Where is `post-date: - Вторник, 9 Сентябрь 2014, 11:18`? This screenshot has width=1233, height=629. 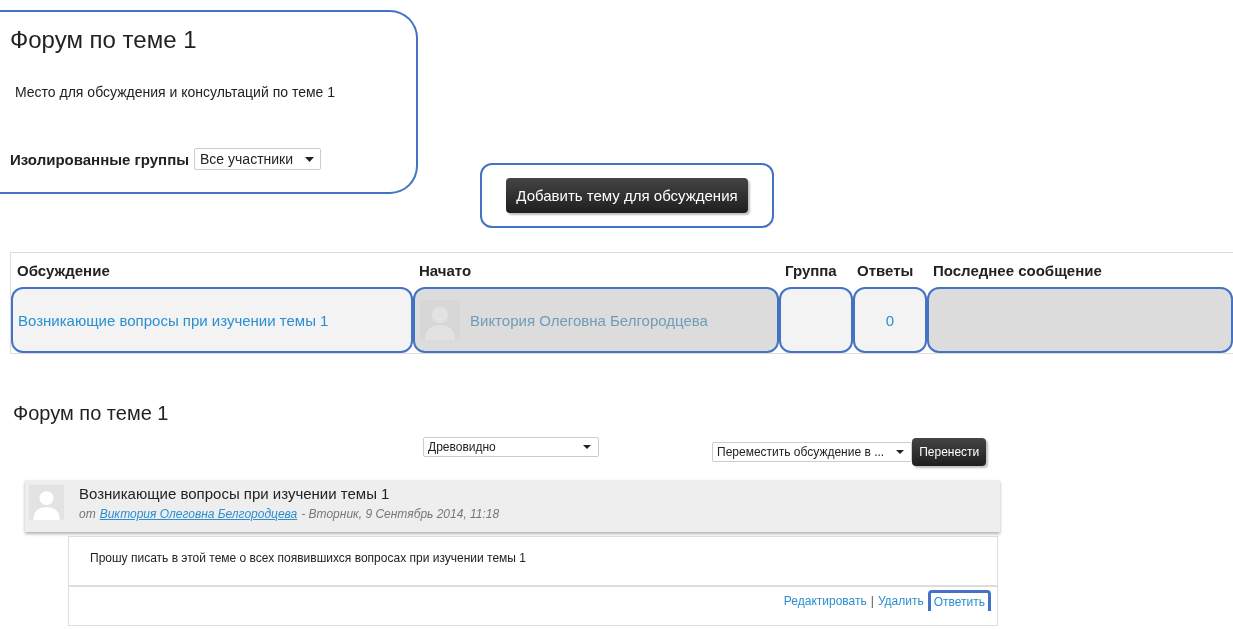 post-date: - Вторник, 9 Сентябрь 2014, 11:18 is located at coordinates (400, 514).